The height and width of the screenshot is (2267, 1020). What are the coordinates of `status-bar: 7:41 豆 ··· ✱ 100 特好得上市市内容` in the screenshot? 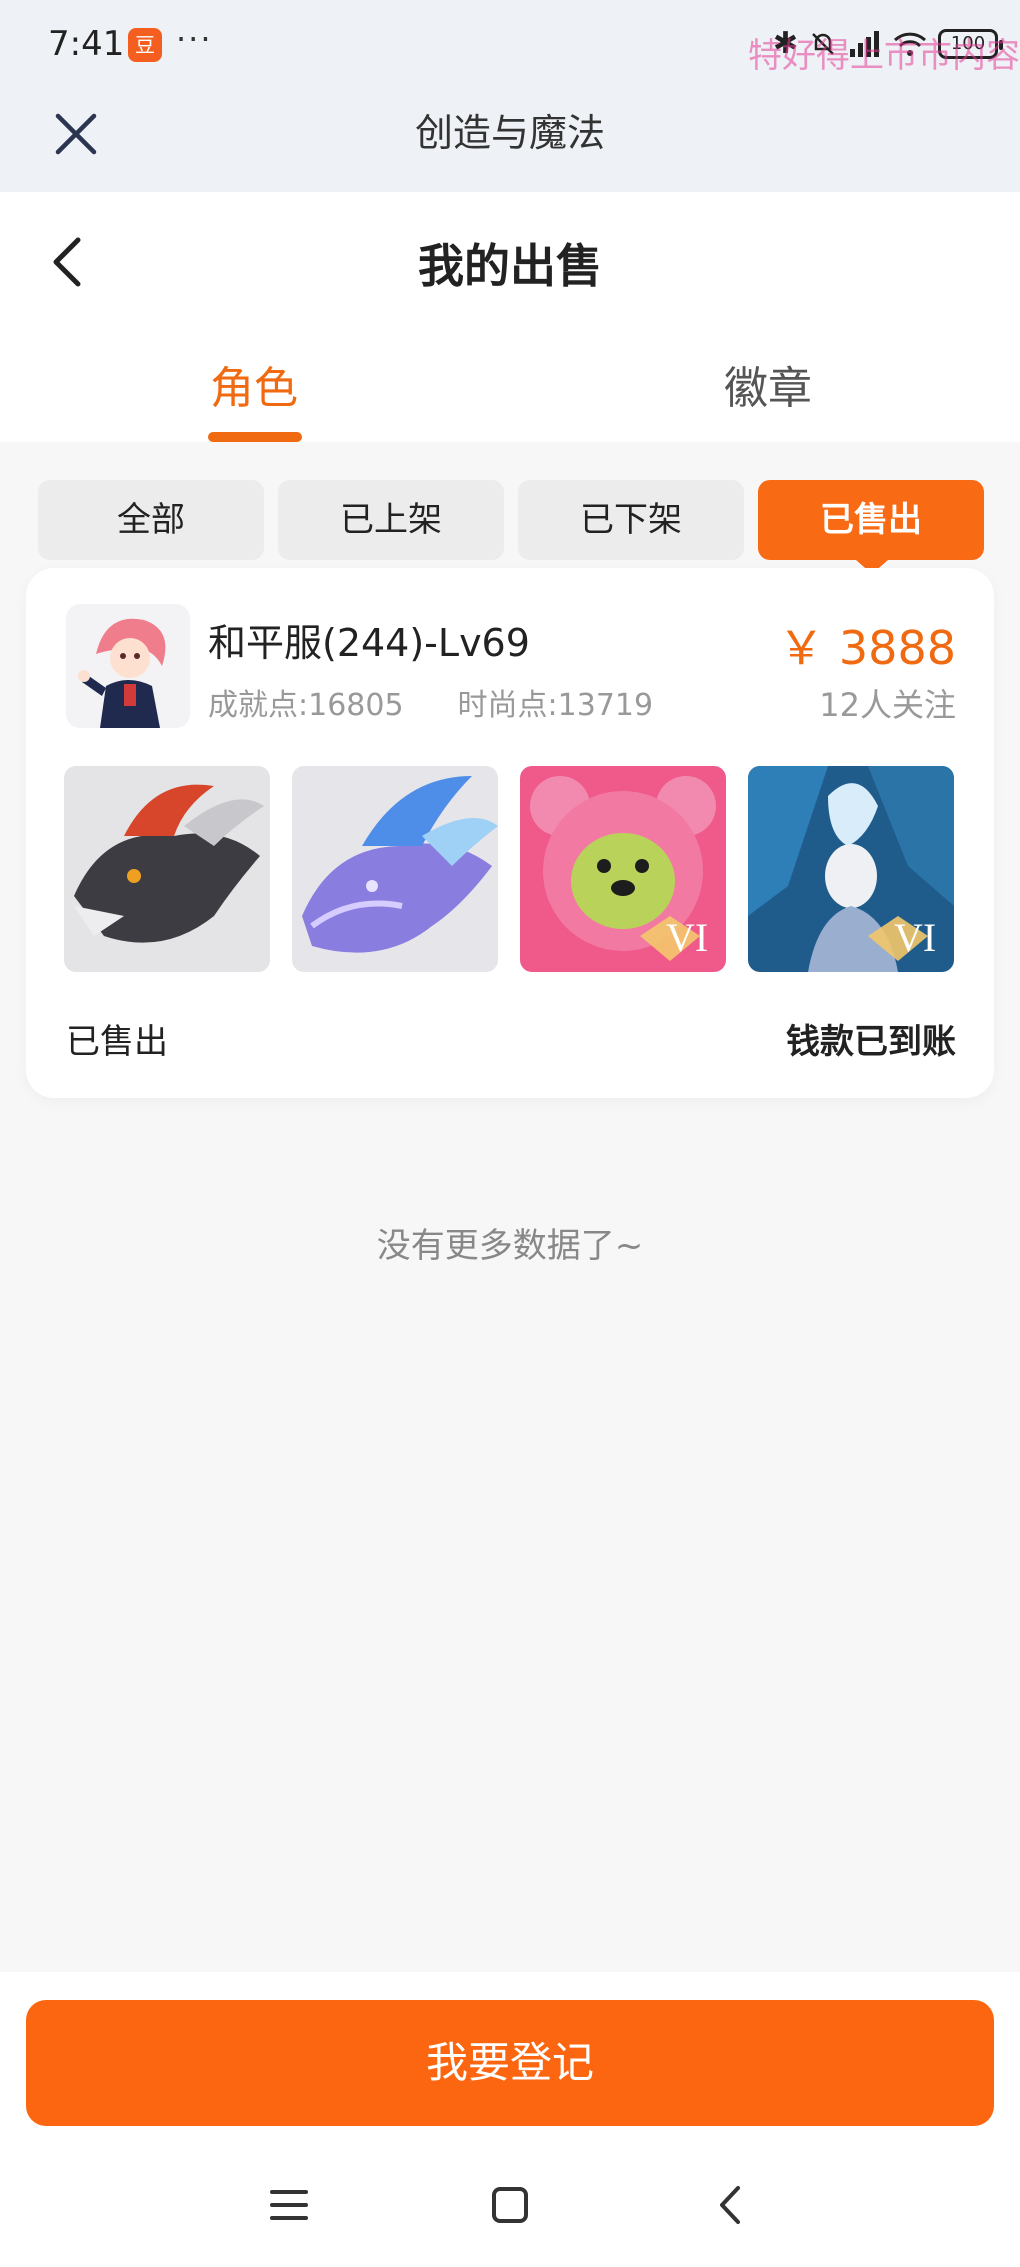 It's located at (510, 46).